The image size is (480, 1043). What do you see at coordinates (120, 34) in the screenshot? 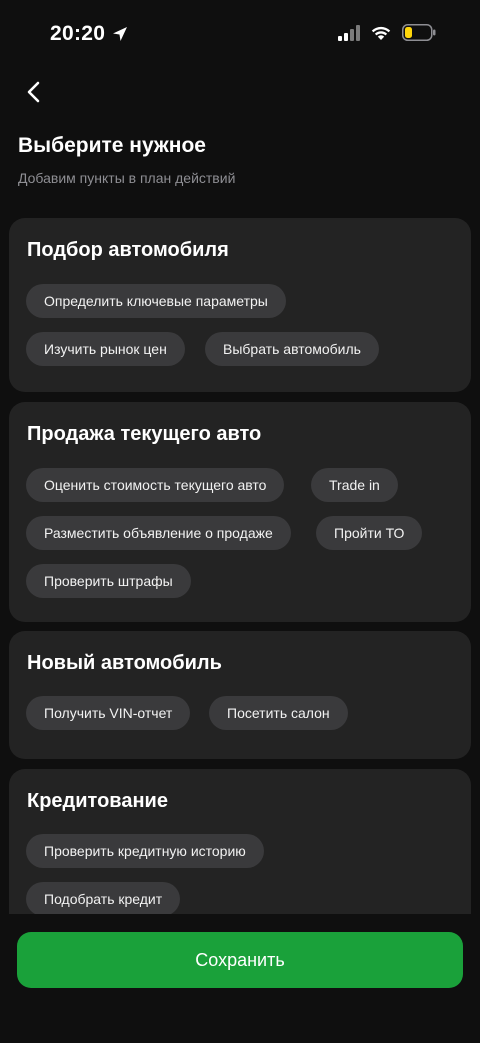
I see `location-arrow-icon` at bounding box center [120, 34].